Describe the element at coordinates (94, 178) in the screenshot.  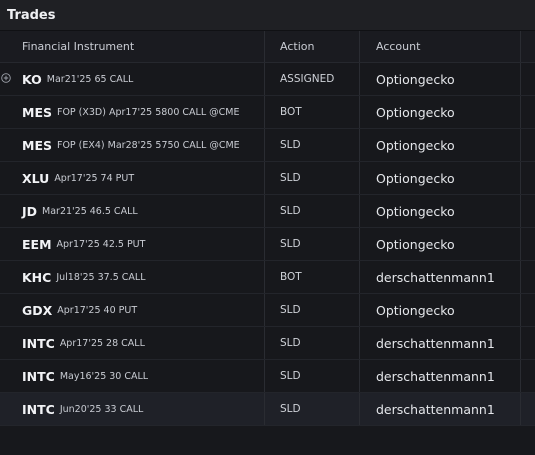
I see `instrument-detail: Apr17'25 74 PUT` at that location.